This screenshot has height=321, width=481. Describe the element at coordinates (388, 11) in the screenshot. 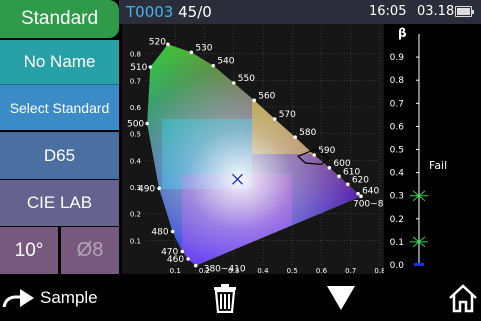

I see `clock-time: 16:05` at that location.